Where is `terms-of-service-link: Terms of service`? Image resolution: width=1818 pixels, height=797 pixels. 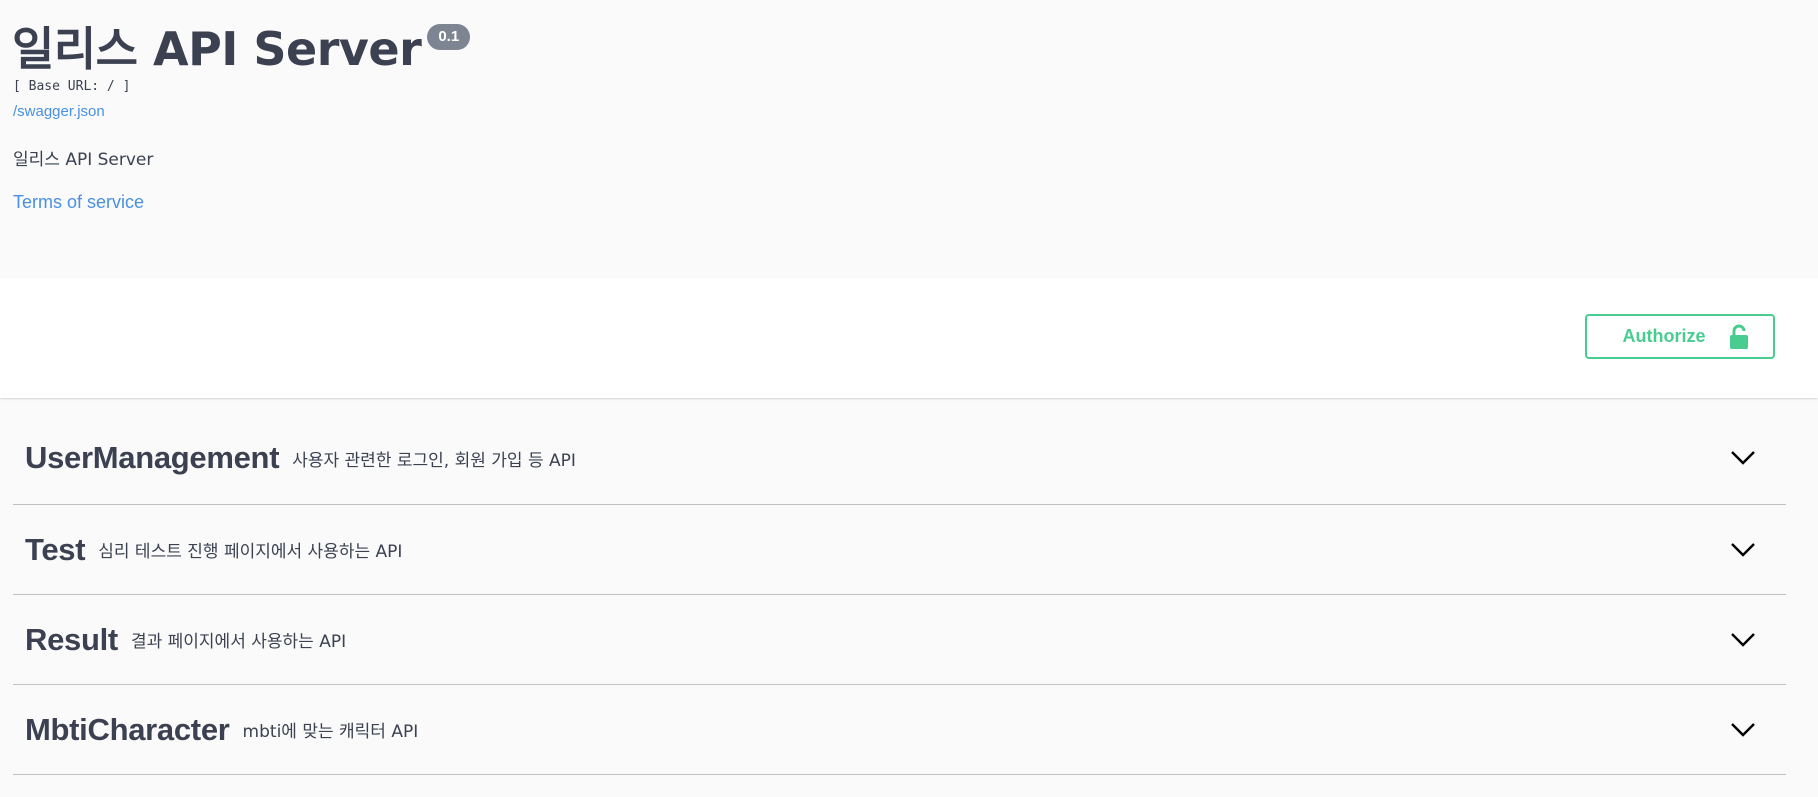 terms-of-service-link: Terms of service is located at coordinates (78, 202).